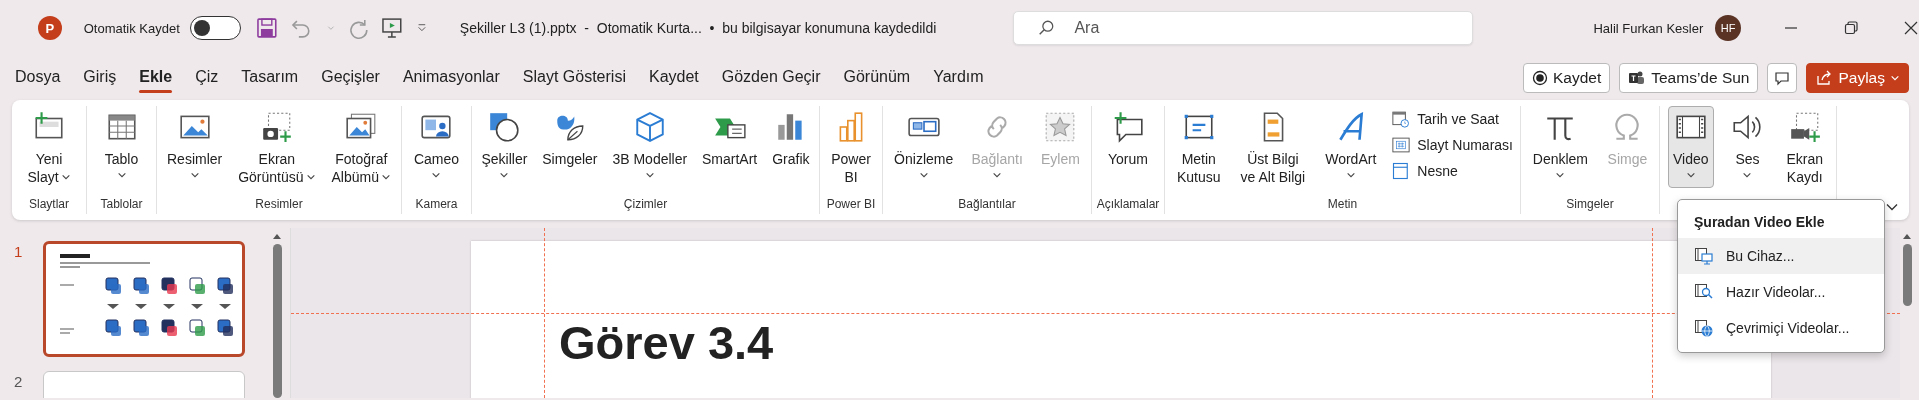 This screenshot has width=1919, height=400. What do you see at coordinates (213, 78) in the screenshot?
I see `ribbon-tab: Çiz` at bounding box center [213, 78].